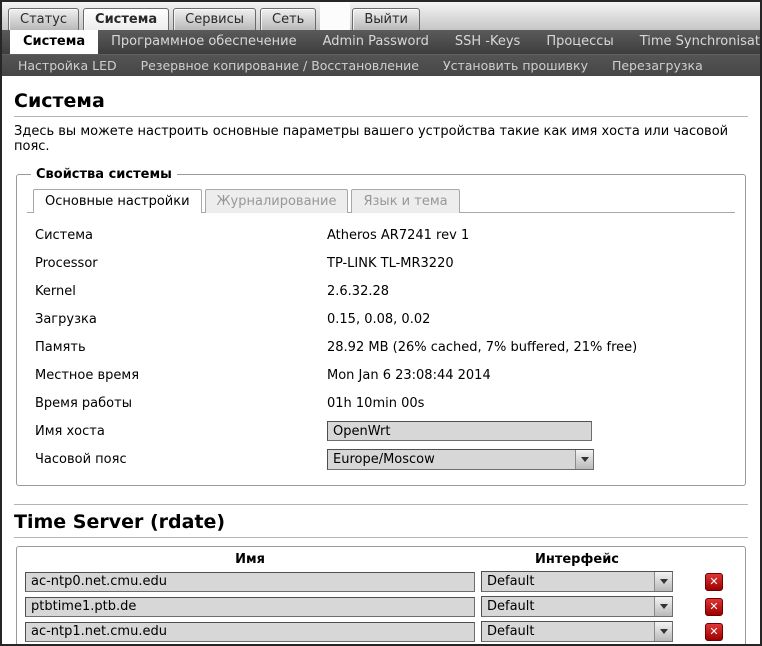 The height and width of the screenshot is (646, 762). Describe the element at coordinates (87, 375) in the screenshot. I see `field-label: Местное время` at that location.